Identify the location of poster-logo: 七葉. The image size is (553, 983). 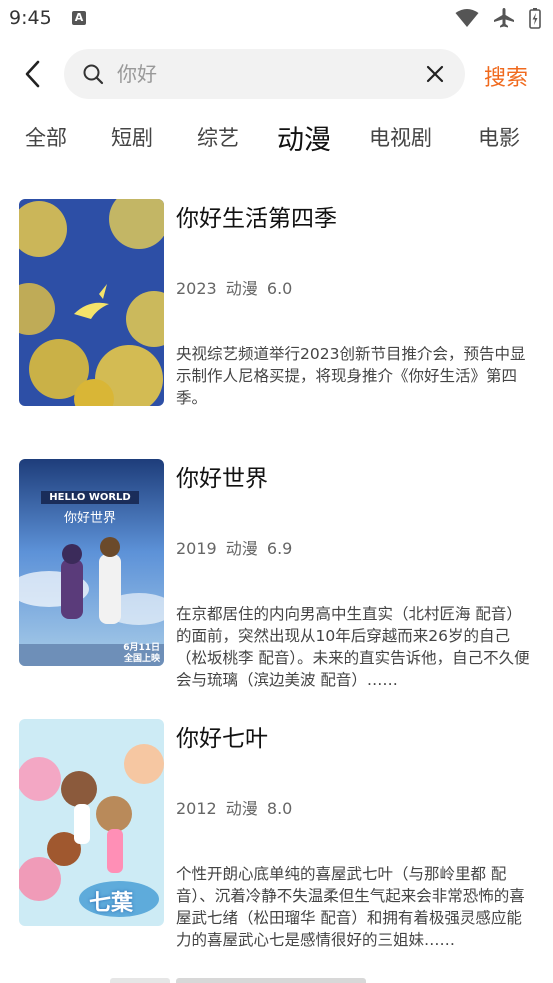
(111, 903).